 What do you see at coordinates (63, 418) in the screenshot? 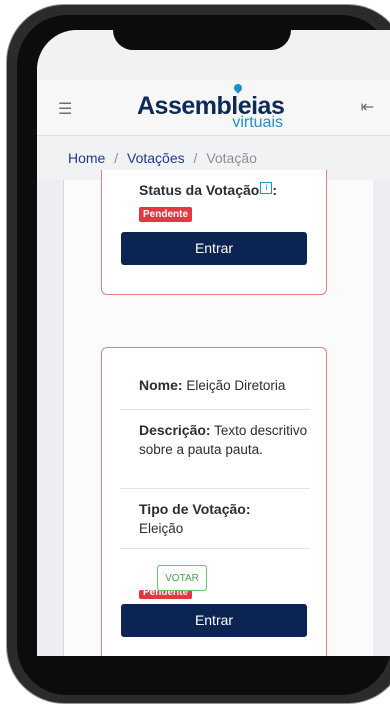
I see `sidebar-rail-divider` at bounding box center [63, 418].